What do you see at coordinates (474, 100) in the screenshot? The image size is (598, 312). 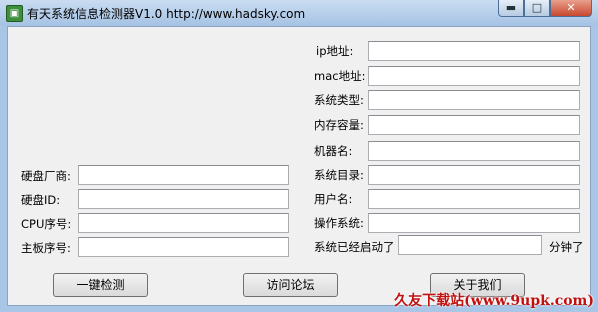 I see `system-type-field` at bounding box center [474, 100].